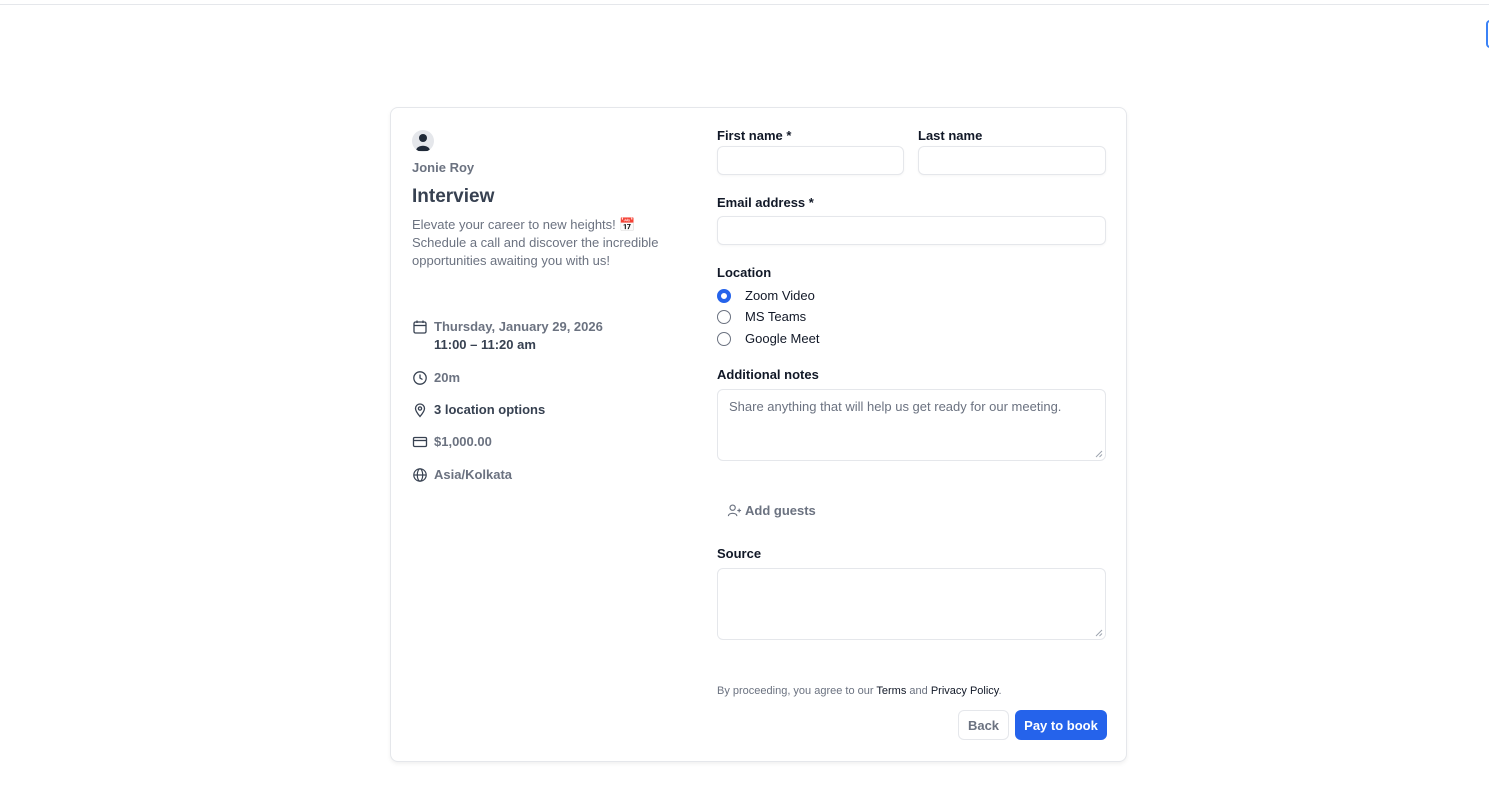 Image resolution: width=1489 pixels, height=791 pixels. I want to click on location-option-msteams: MS Teams, so click(761, 316).